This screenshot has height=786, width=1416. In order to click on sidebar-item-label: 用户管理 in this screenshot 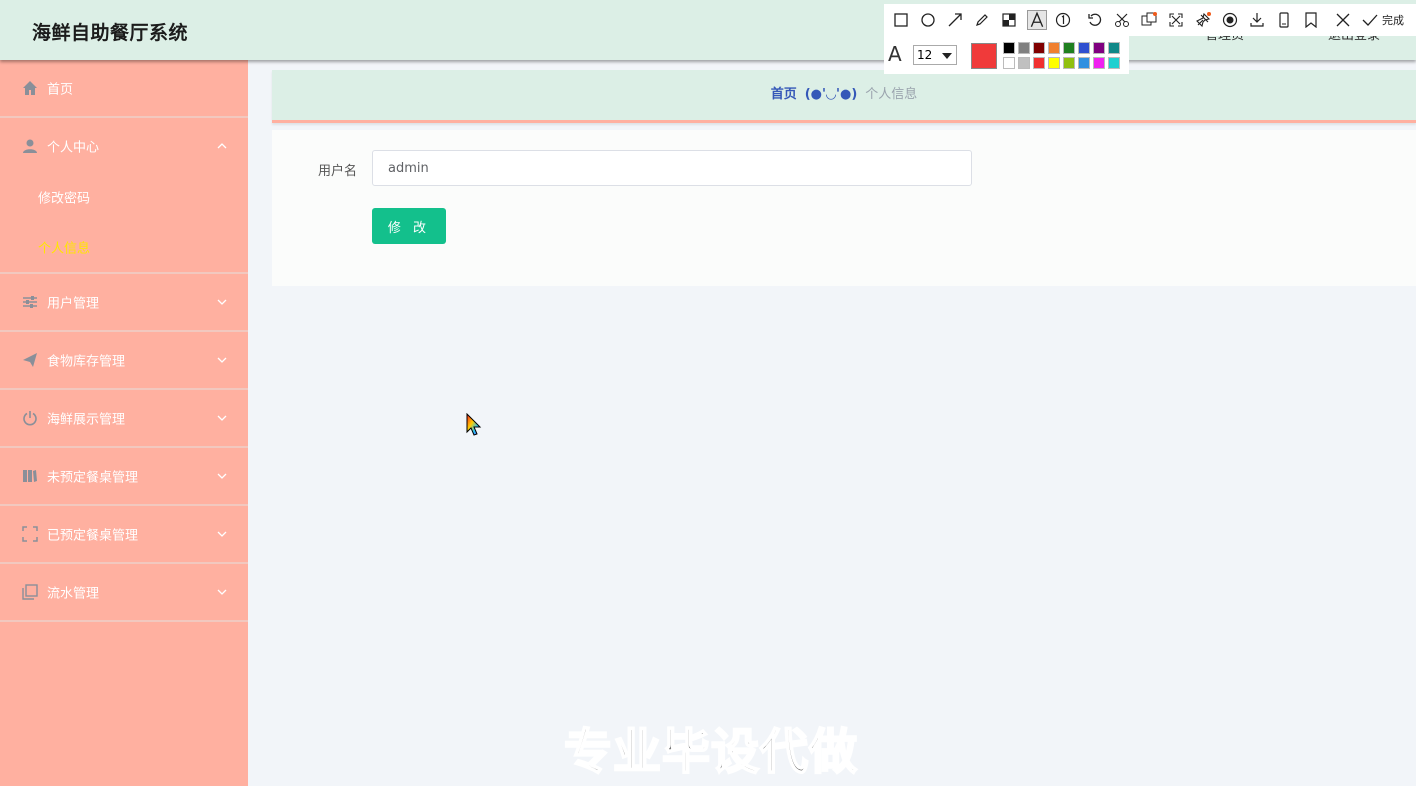, I will do `click(73, 304)`.